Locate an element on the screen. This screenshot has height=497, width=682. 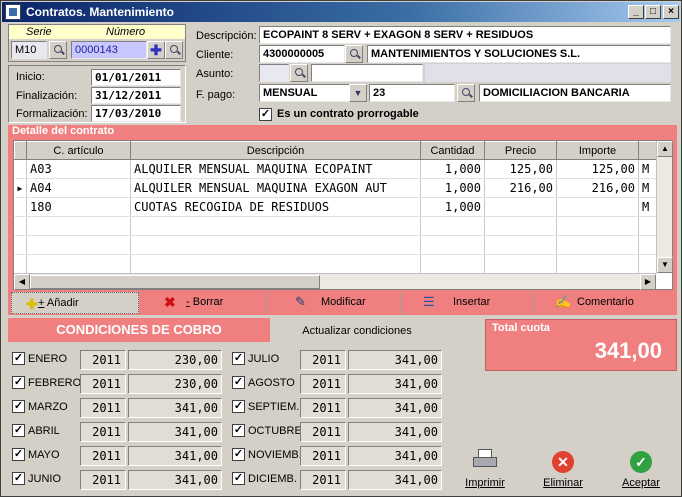
col-precio: Precio is located at coordinates (520, 150).